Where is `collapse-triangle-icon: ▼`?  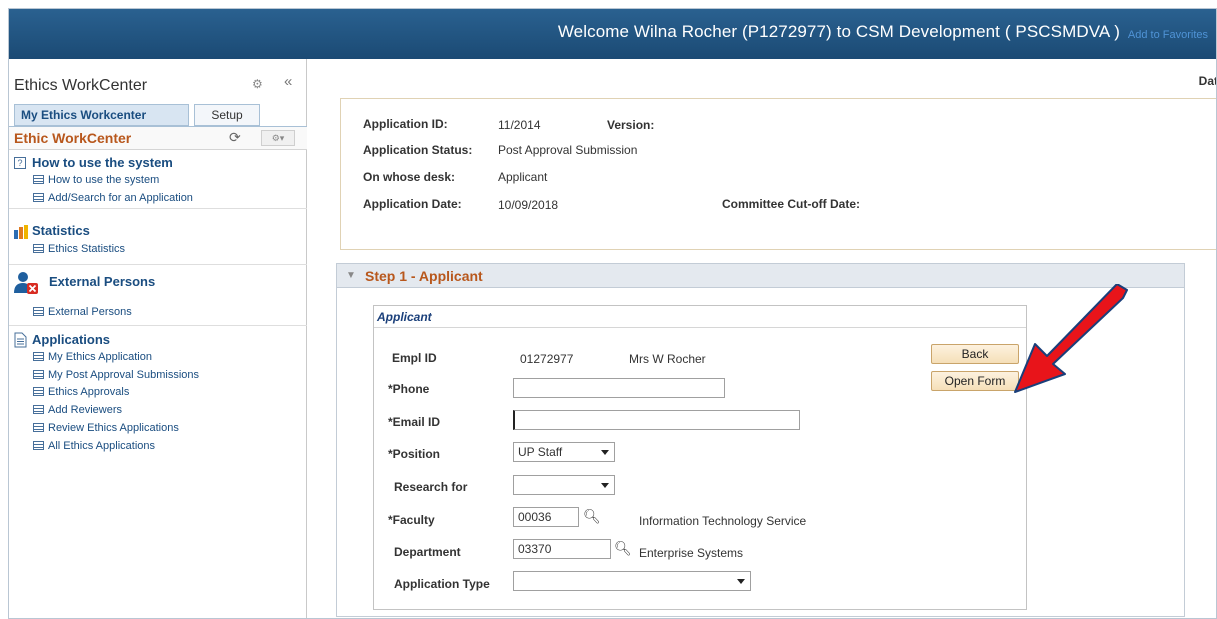 collapse-triangle-icon: ▼ is located at coordinates (351, 275).